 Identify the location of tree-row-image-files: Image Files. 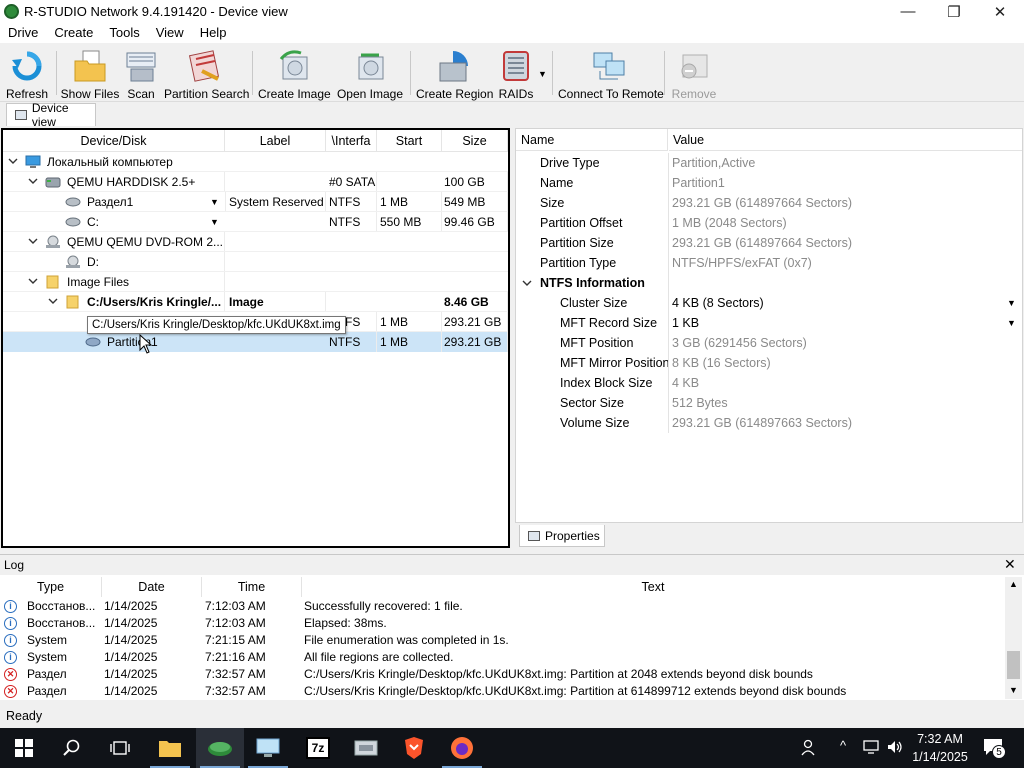
(255, 282).